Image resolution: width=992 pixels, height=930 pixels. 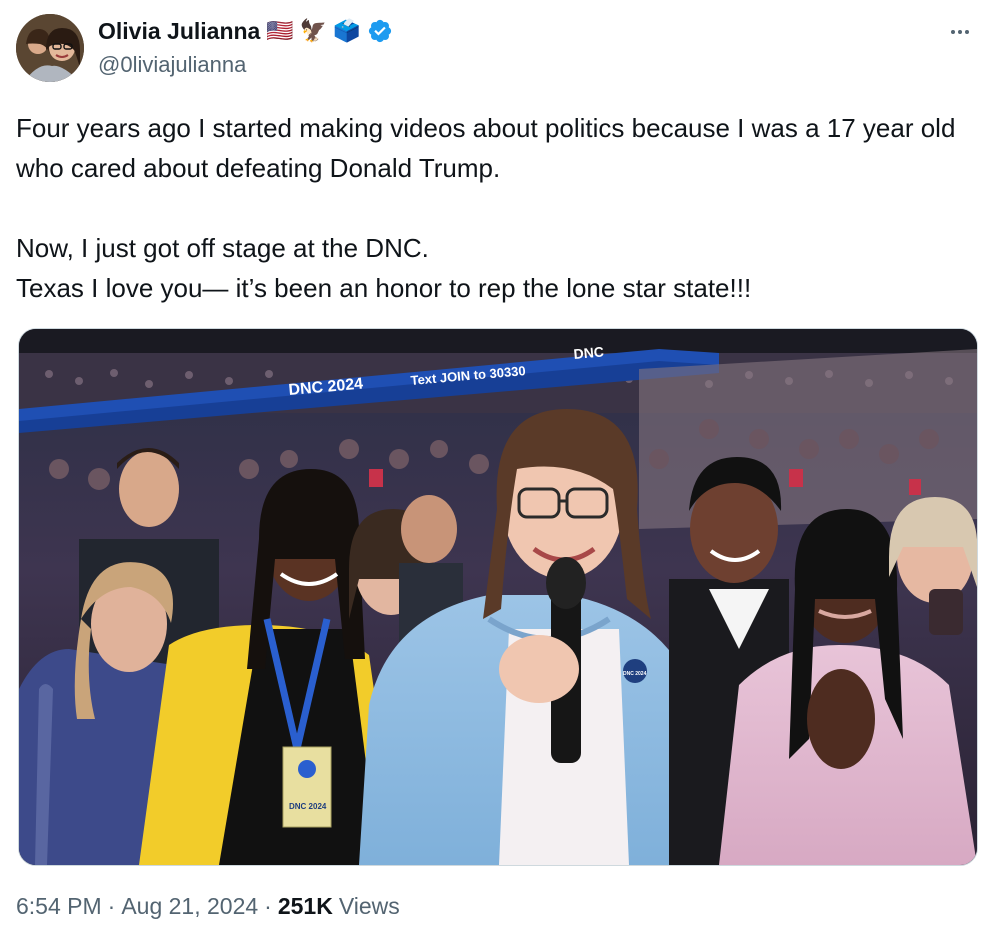 What do you see at coordinates (189, 906) in the screenshot?
I see `tweet-date: Aug 21, 2024` at bounding box center [189, 906].